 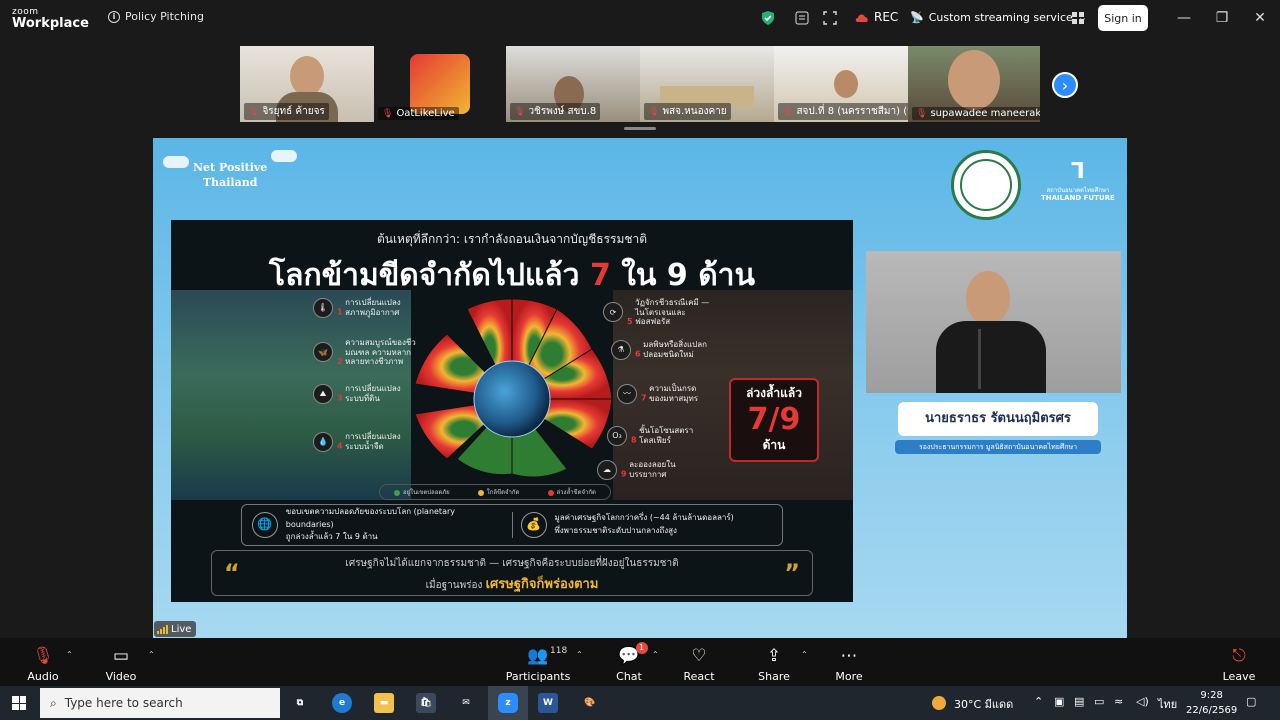 I want to click on more-label: More, so click(x=849, y=676).